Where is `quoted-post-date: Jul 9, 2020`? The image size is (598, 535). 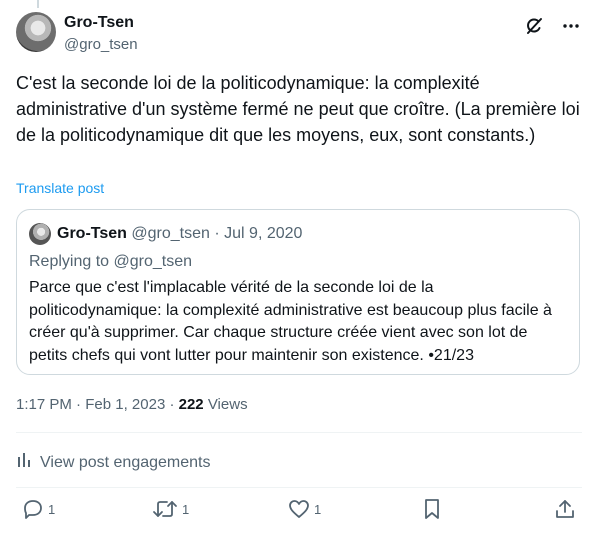 quoted-post-date: Jul 9, 2020 is located at coordinates (263, 233).